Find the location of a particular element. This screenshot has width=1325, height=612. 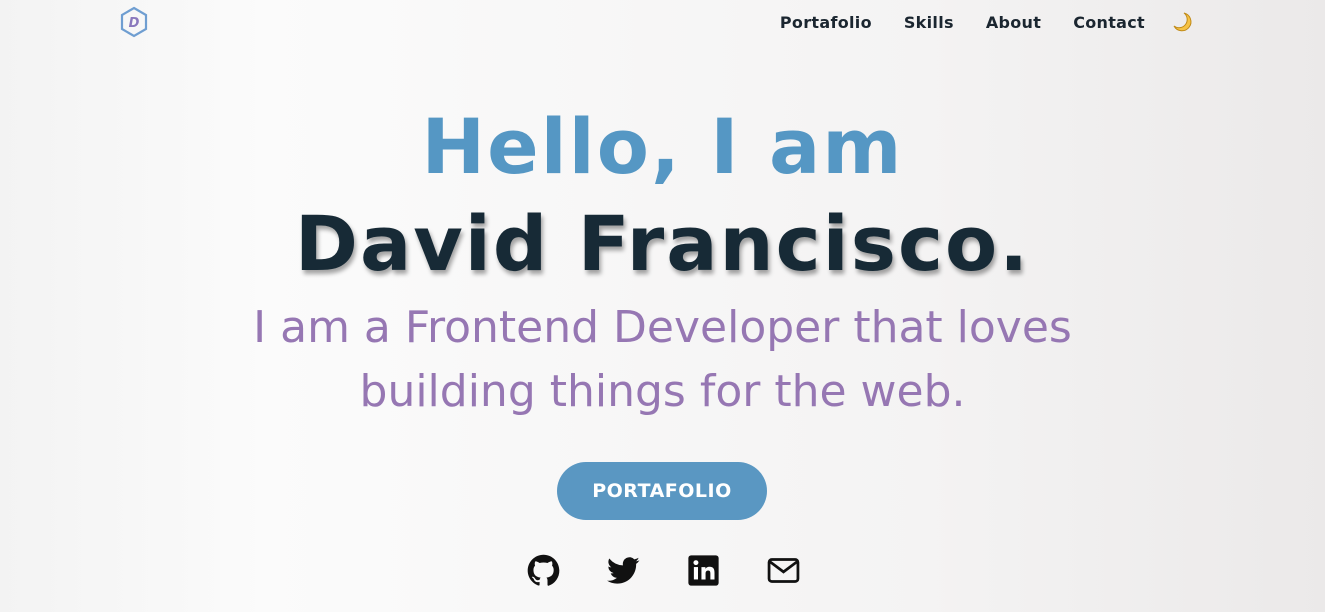

nav-link-about: About is located at coordinates (1013, 22).